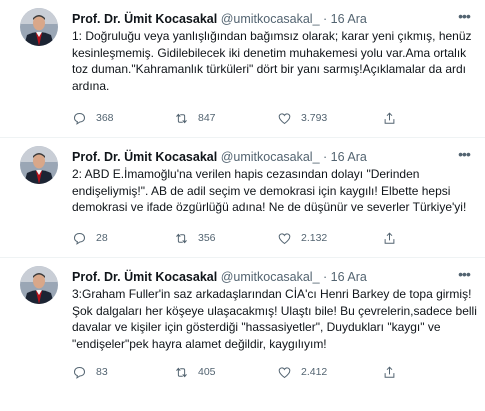 Image resolution: width=485 pixels, height=411 pixels. Describe the element at coordinates (93, 118) in the screenshot. I see `reply-button: 368` at that location.